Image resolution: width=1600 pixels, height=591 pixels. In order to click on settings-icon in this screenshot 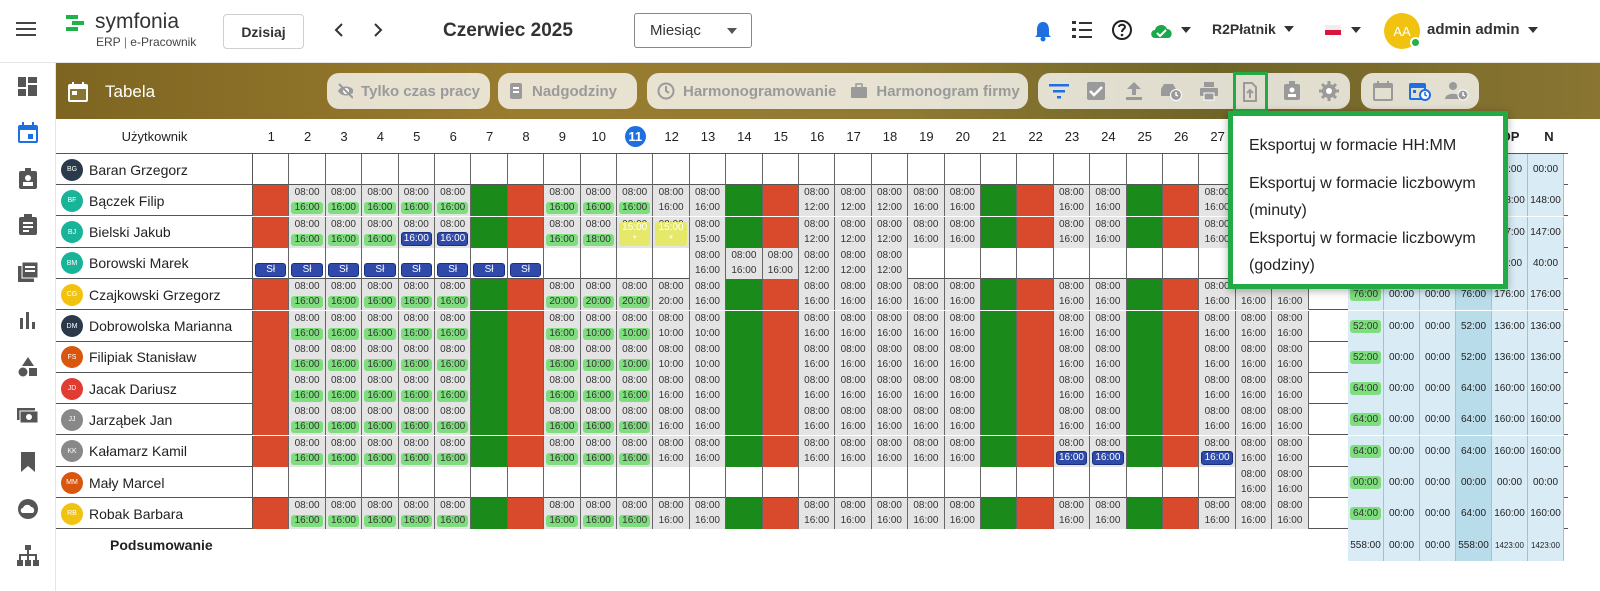, I will do `click(1329, 91)`.